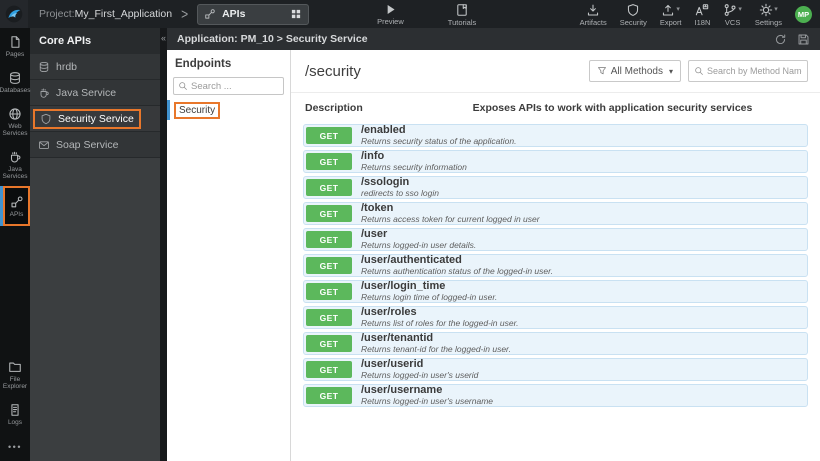  I want to click on endpoint-row: GET/user Returns logged-in user details., so click(555, 239).